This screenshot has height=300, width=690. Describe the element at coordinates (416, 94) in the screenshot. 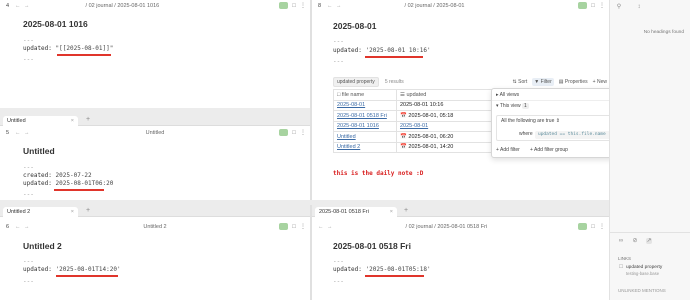

I see `column-label: updated` at that location.